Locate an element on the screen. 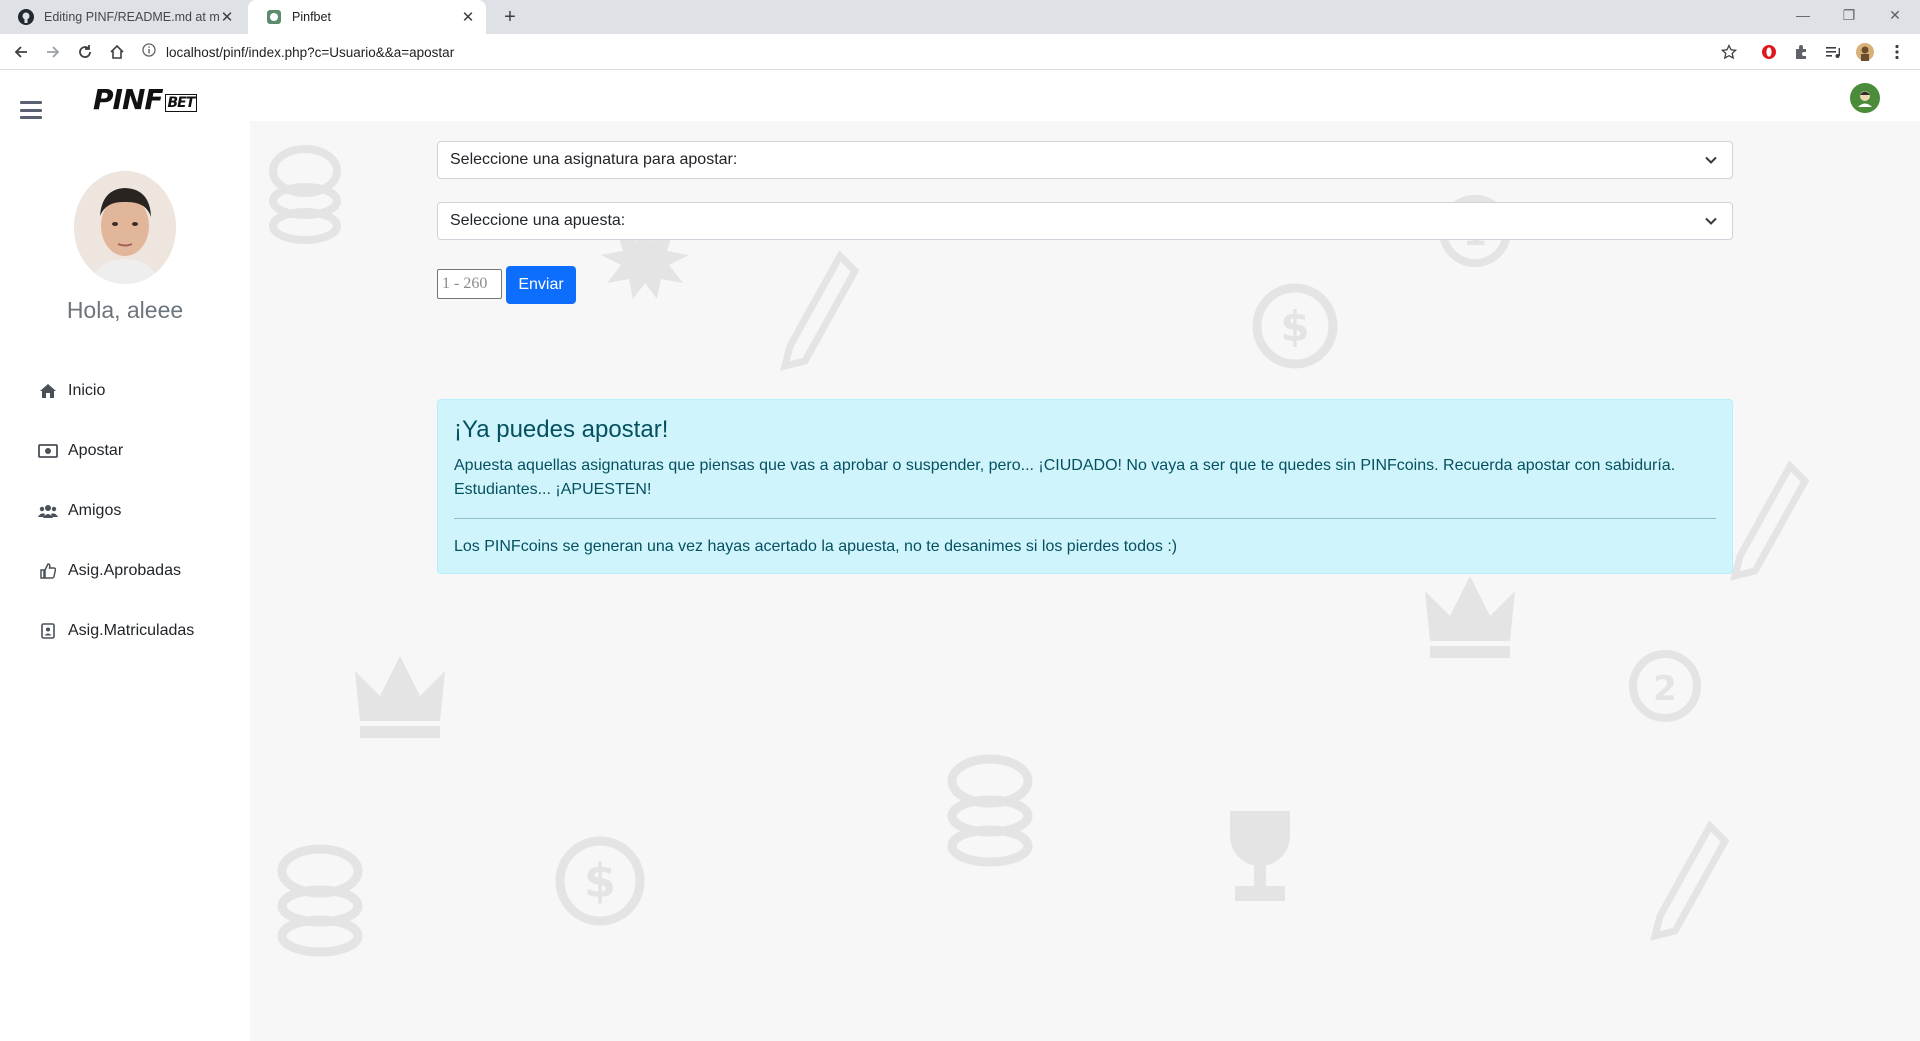 This screenshot has width=1920, height=1041. sidebar-item-amigos: Amigos is located at coordinates (116, 511).